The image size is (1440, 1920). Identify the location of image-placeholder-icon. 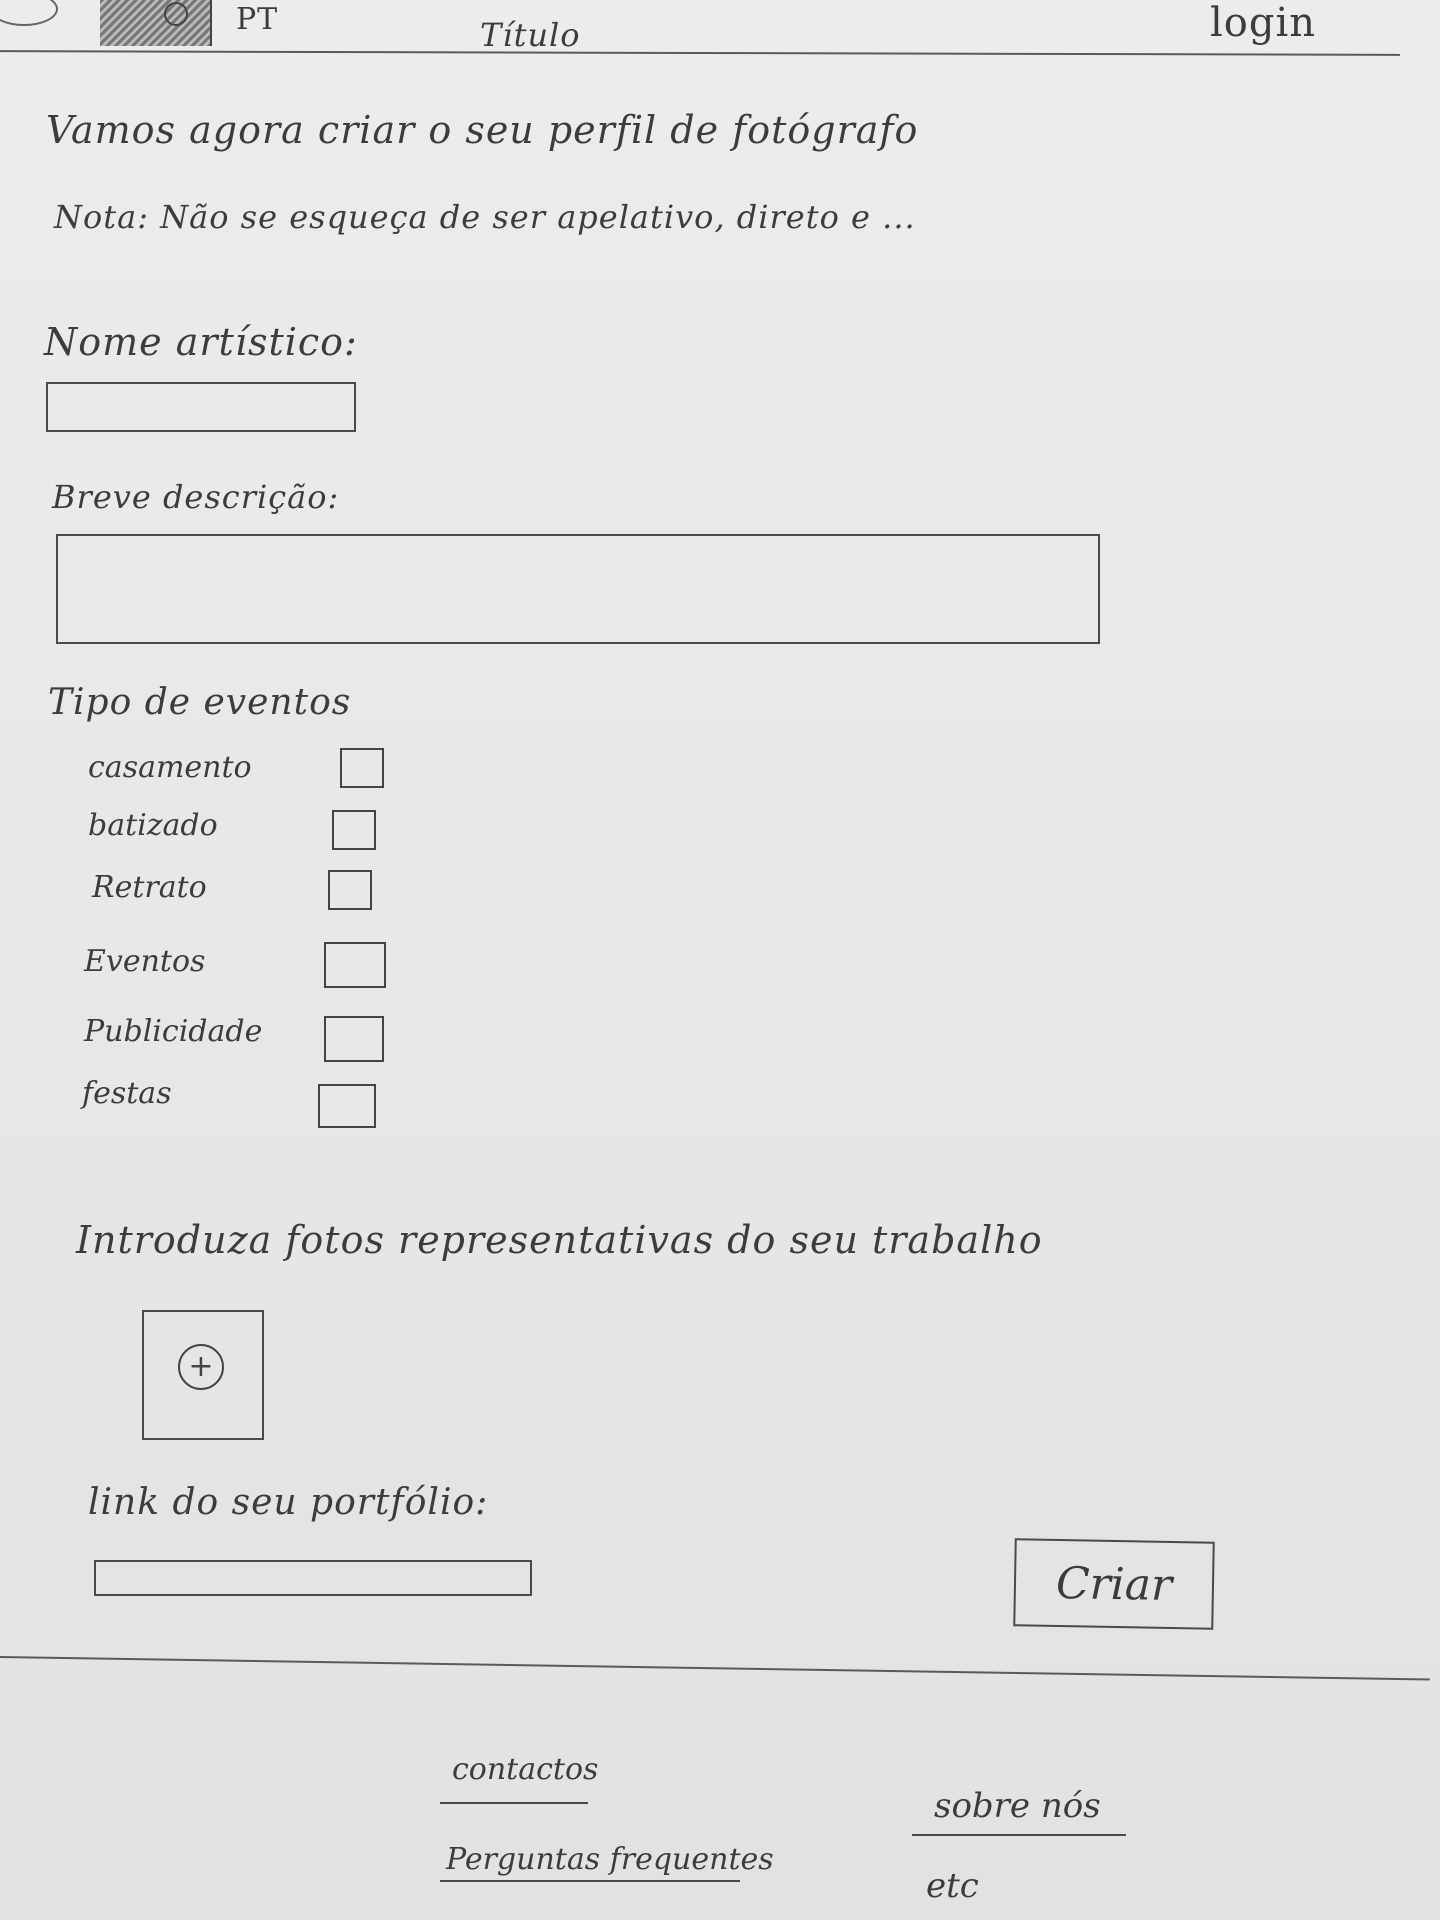
(156, 23).